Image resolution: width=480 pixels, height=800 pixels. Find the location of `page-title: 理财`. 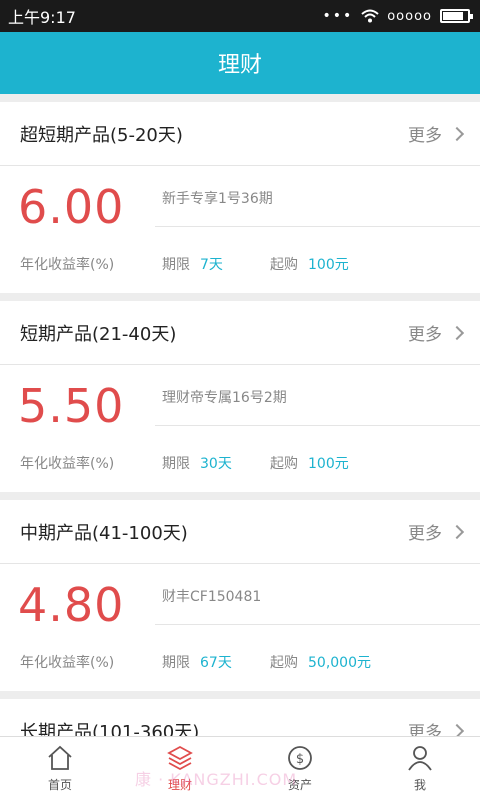

page-title: 理财 is located at coordinates (239, 65).